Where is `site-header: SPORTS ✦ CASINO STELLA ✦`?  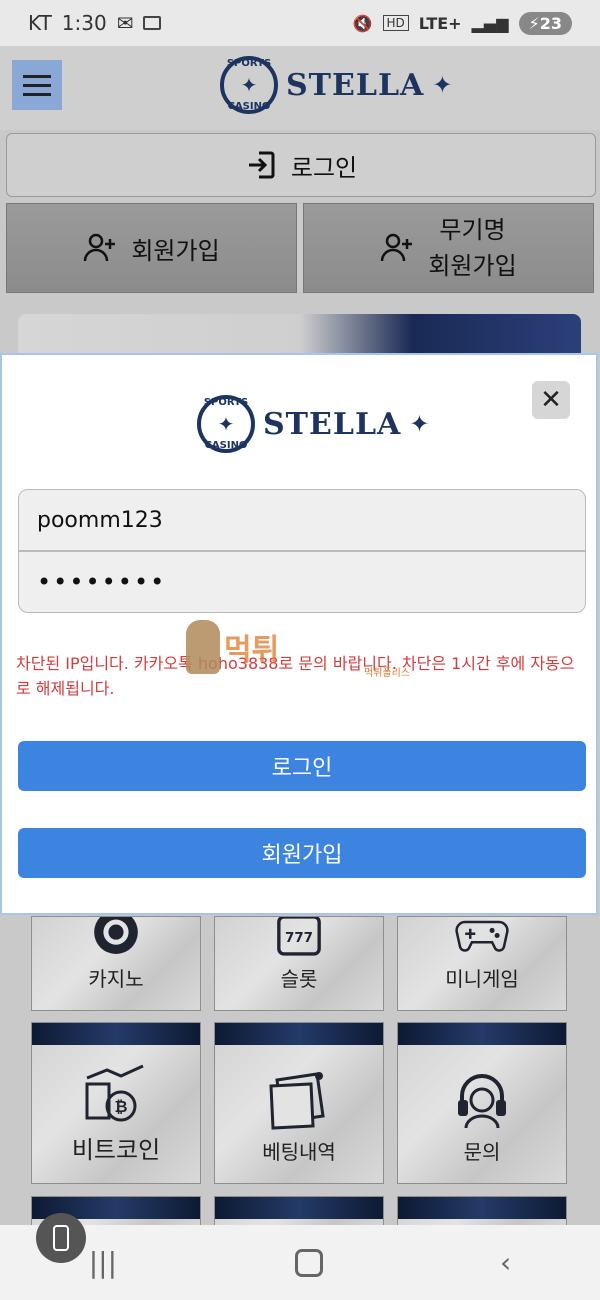 site-header: SPORTS ✦ CASINO STELLA ✦ is located at coordinates (300, 88).